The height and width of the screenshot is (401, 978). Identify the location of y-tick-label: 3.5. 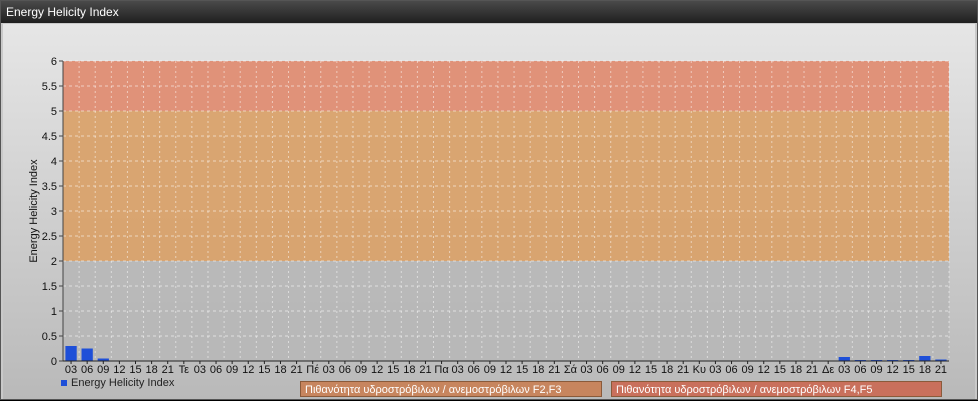
(49, 187).